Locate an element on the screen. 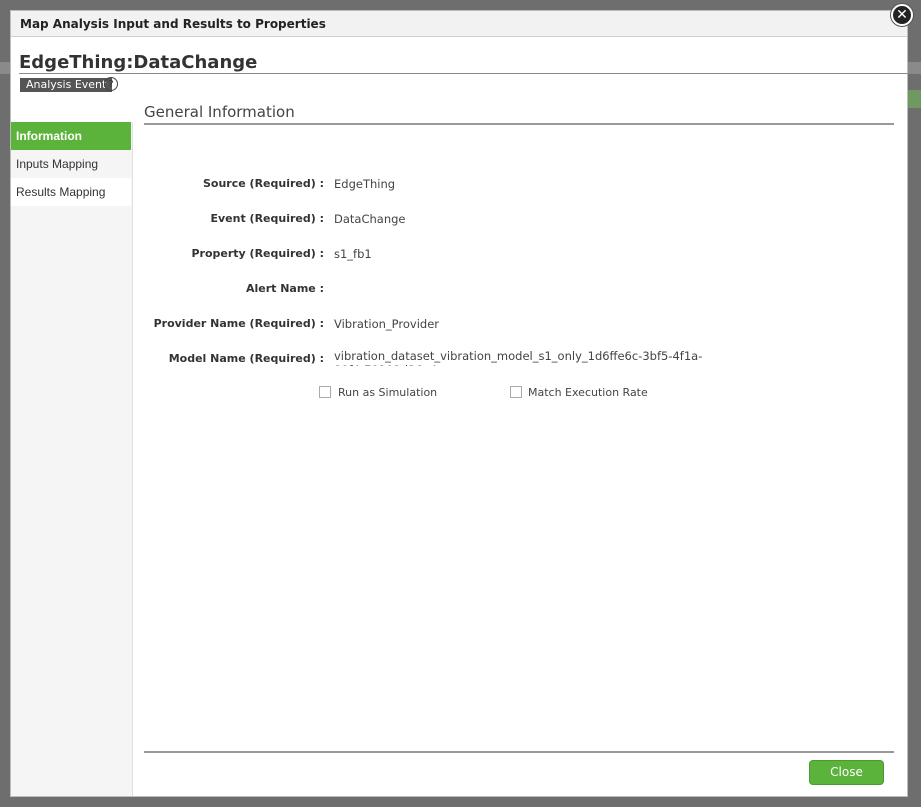 This screenshot has height=807, width=921. section-divider is located at coordinates (519, 124).